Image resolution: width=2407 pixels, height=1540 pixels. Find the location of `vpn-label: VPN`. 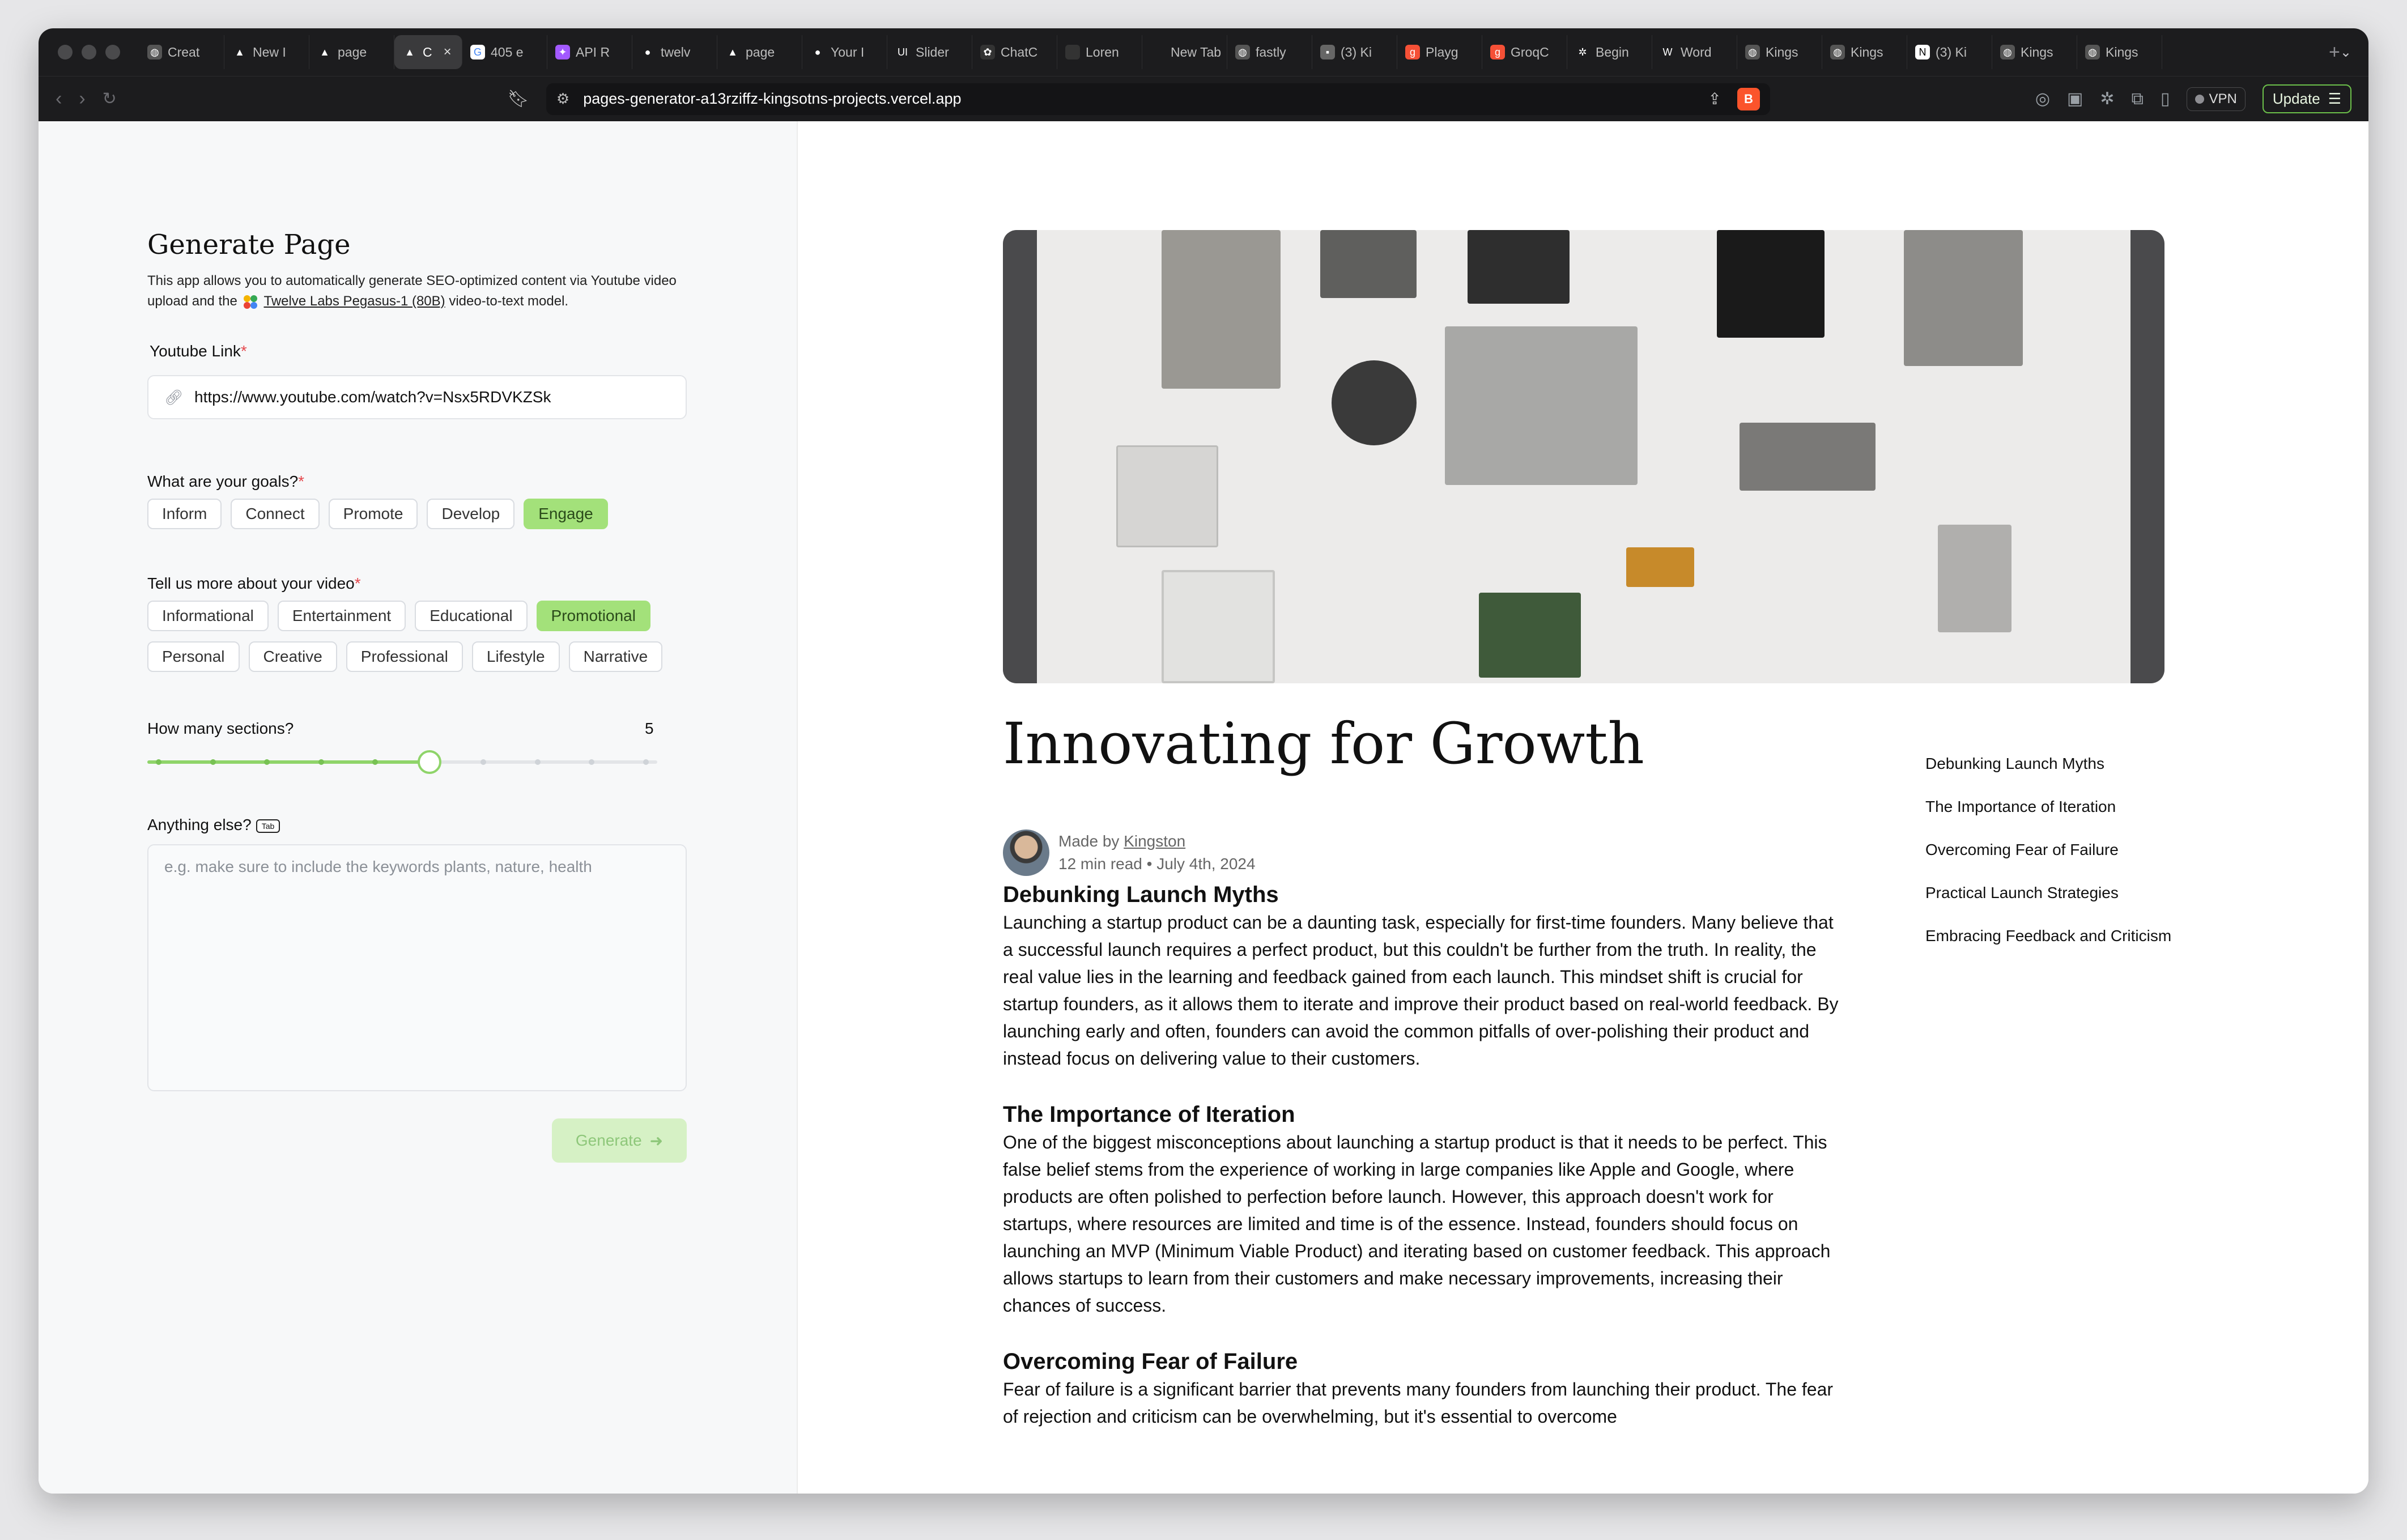

vpn-label: VPN is located at coordinates (2223, 99).